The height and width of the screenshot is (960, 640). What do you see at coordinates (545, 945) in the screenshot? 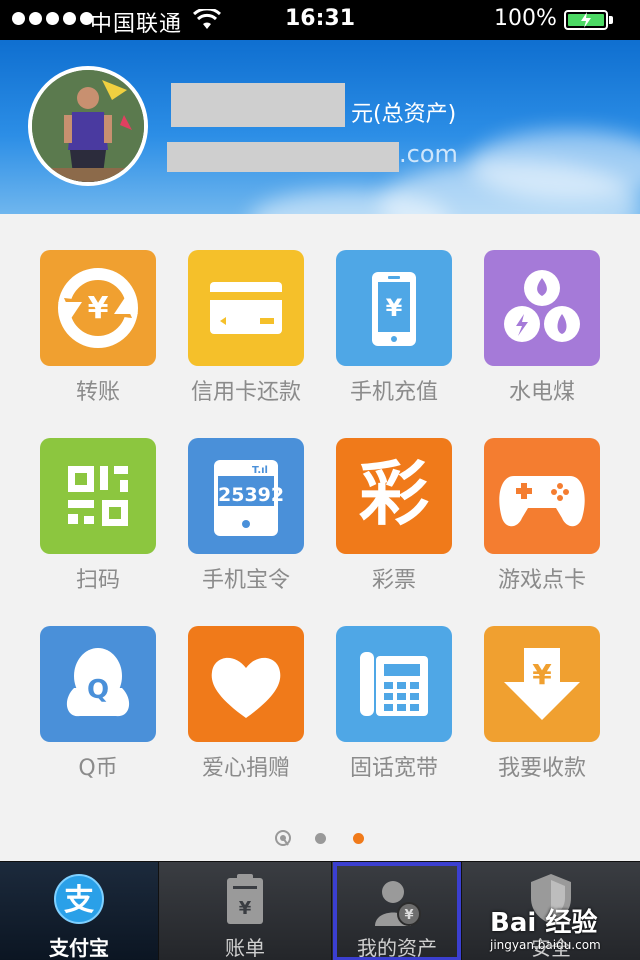
I see `watermark-url: jingyan.baidu.com` at bounding box center [545, 945].